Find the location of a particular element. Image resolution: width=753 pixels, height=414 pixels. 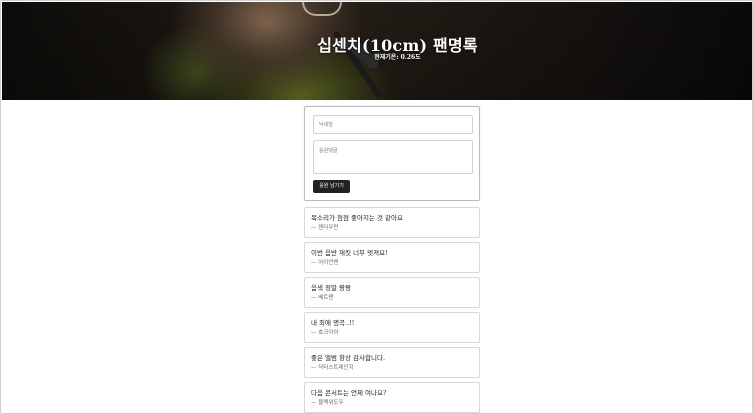

temperature-text: 현재기온: 0.26도 is located at coordinates (397, 57).